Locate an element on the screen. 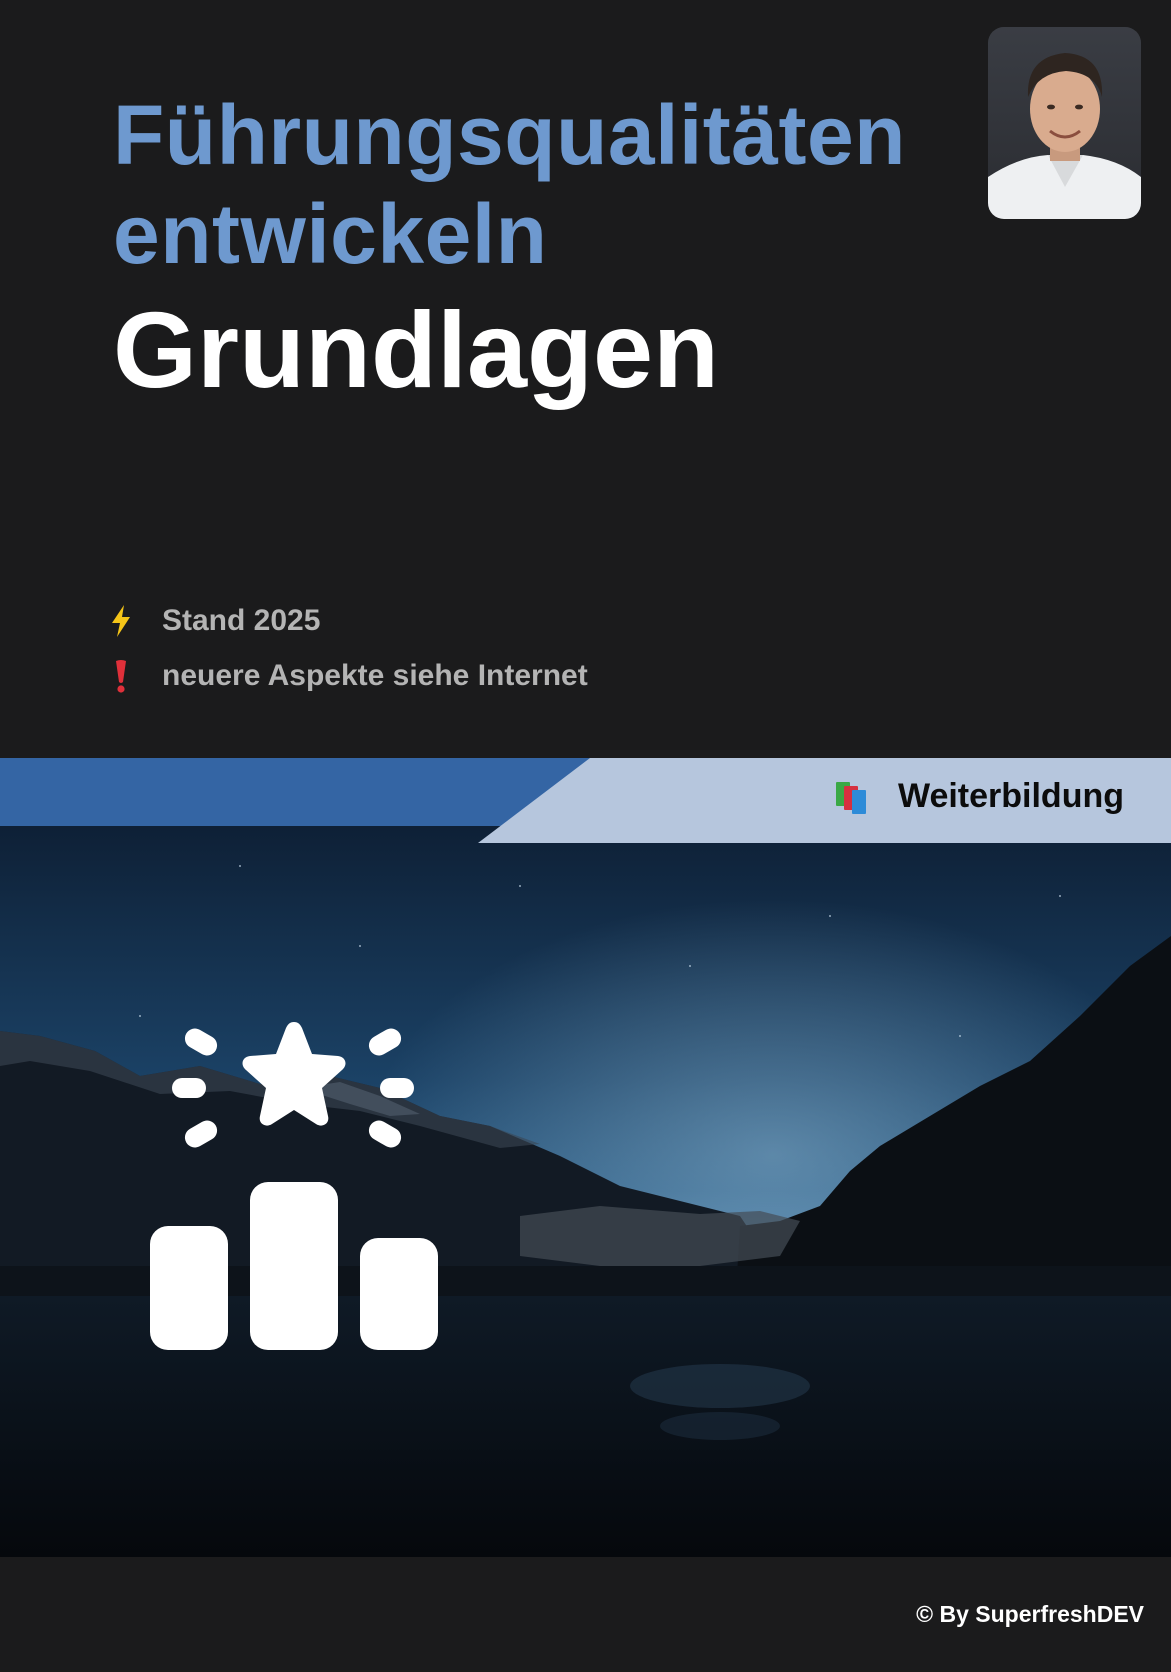  category-banner: Weiterbildung is located at coordinates (585, 800).